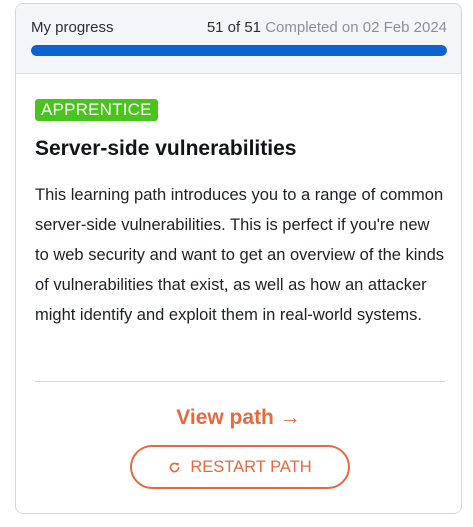  I want to click on path-title: Server-side vulnerabilities, so click(166, 148).